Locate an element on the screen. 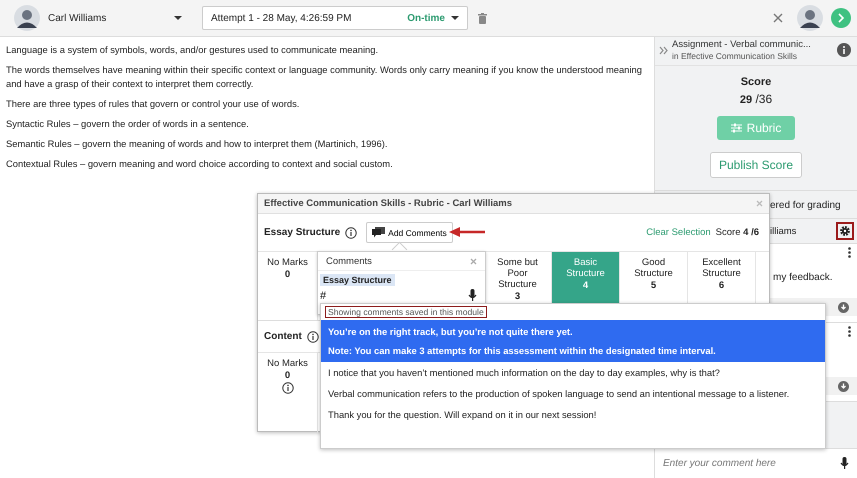 This screenshot has width=857, height=478. suggestion-item: I notice that you haven’t mentioned much information on the day to day examples, why is that? is located at coordinates (573, 372).